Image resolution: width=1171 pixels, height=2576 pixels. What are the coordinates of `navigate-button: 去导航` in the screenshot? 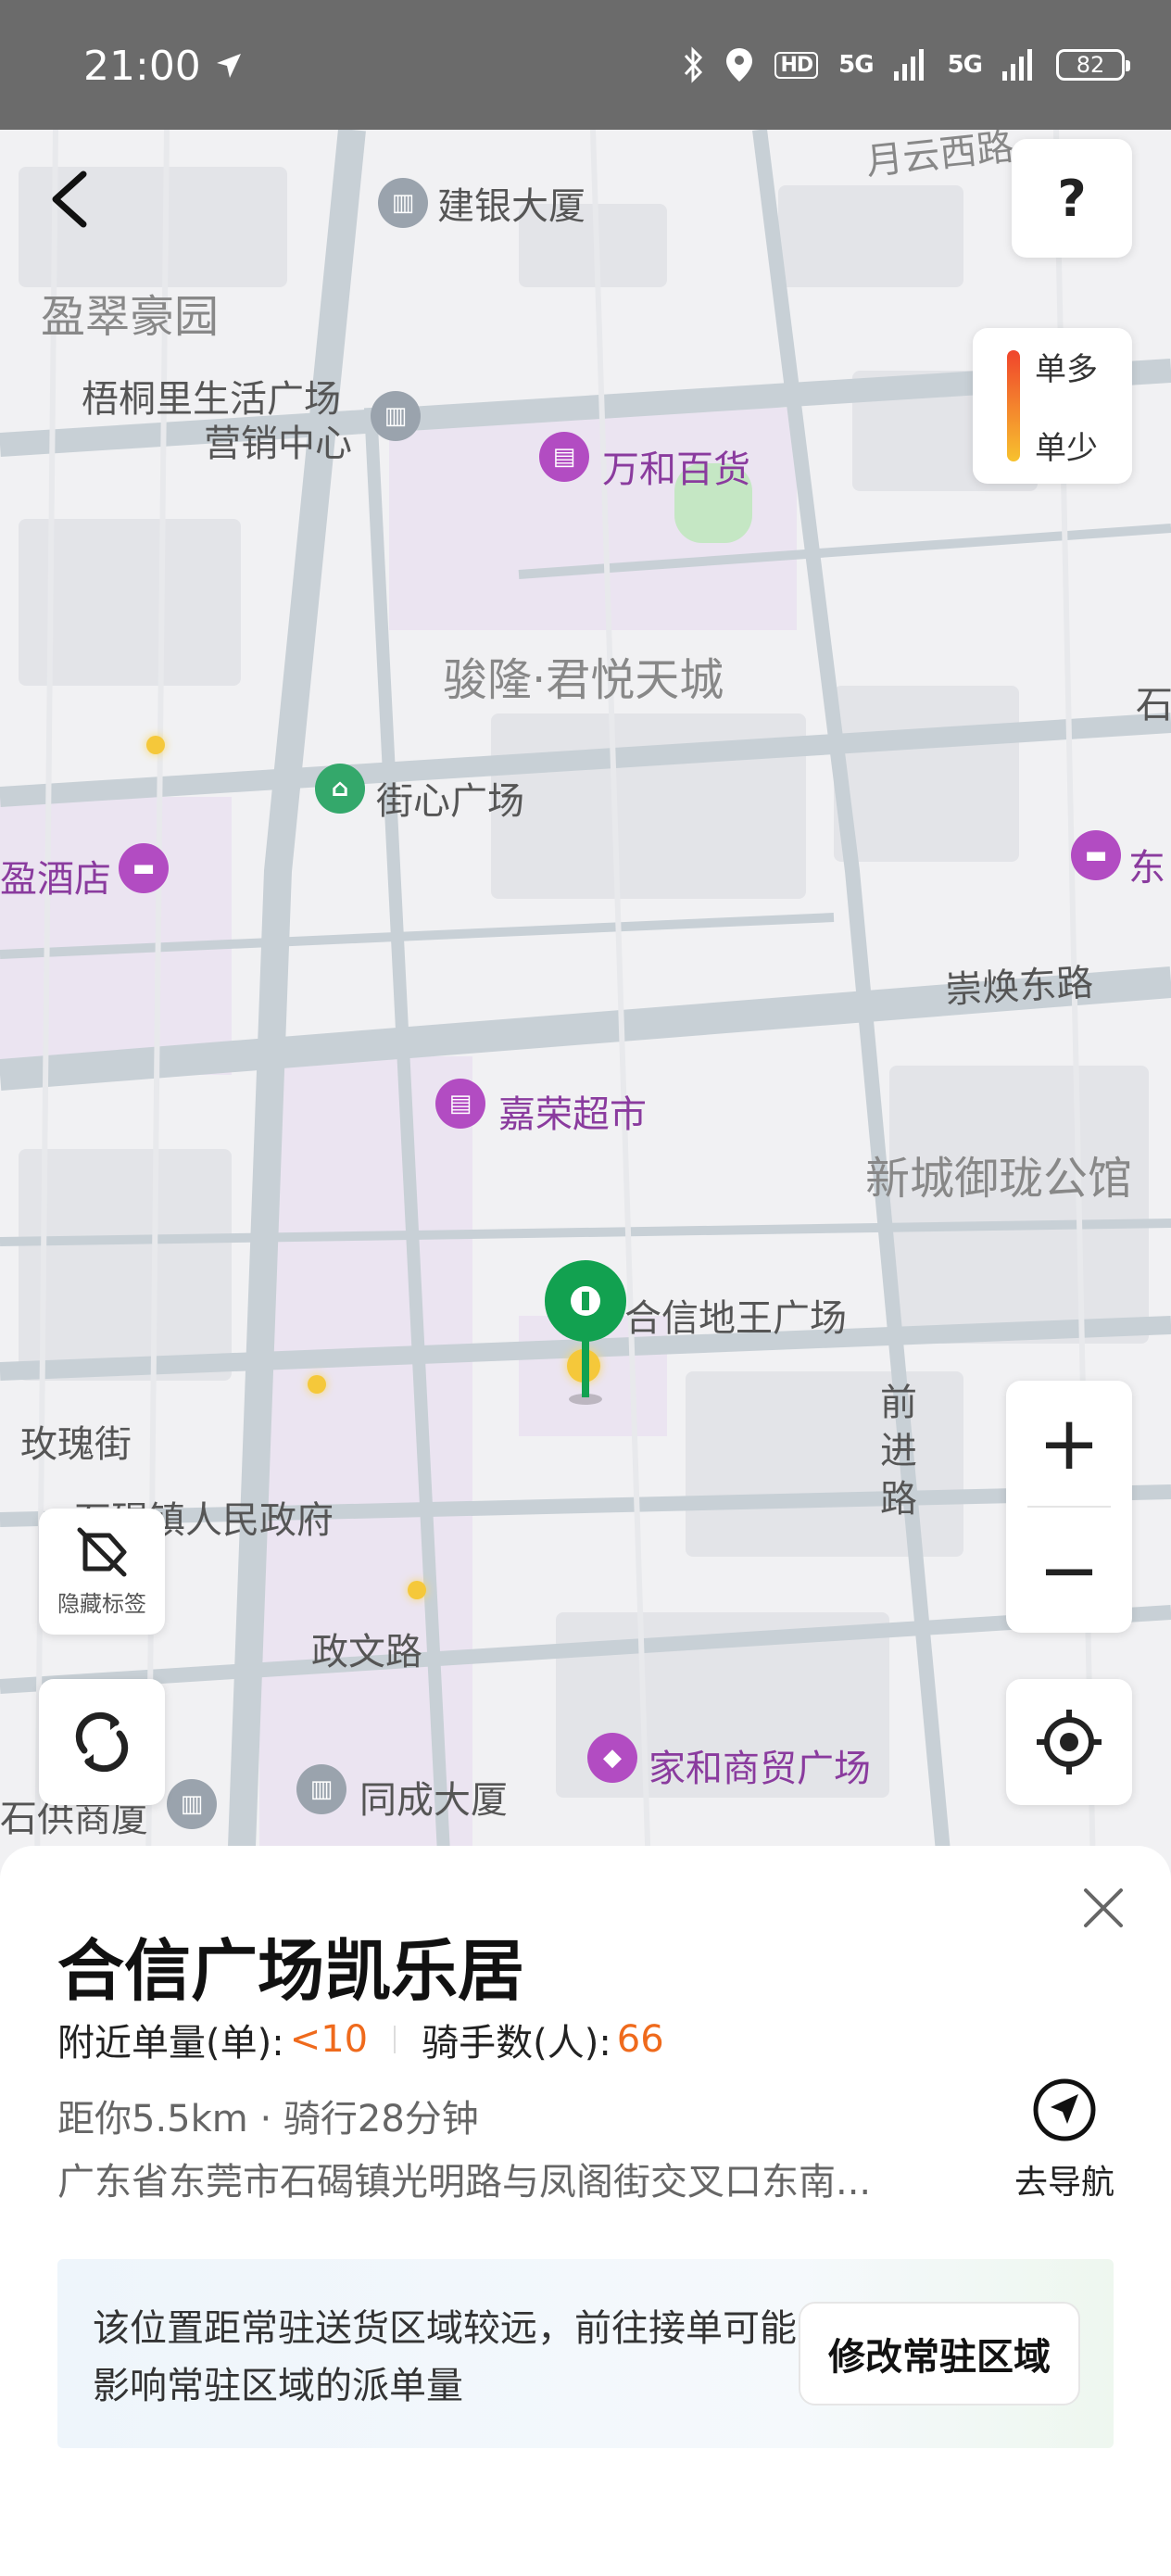 It's located at (1065, 2140).